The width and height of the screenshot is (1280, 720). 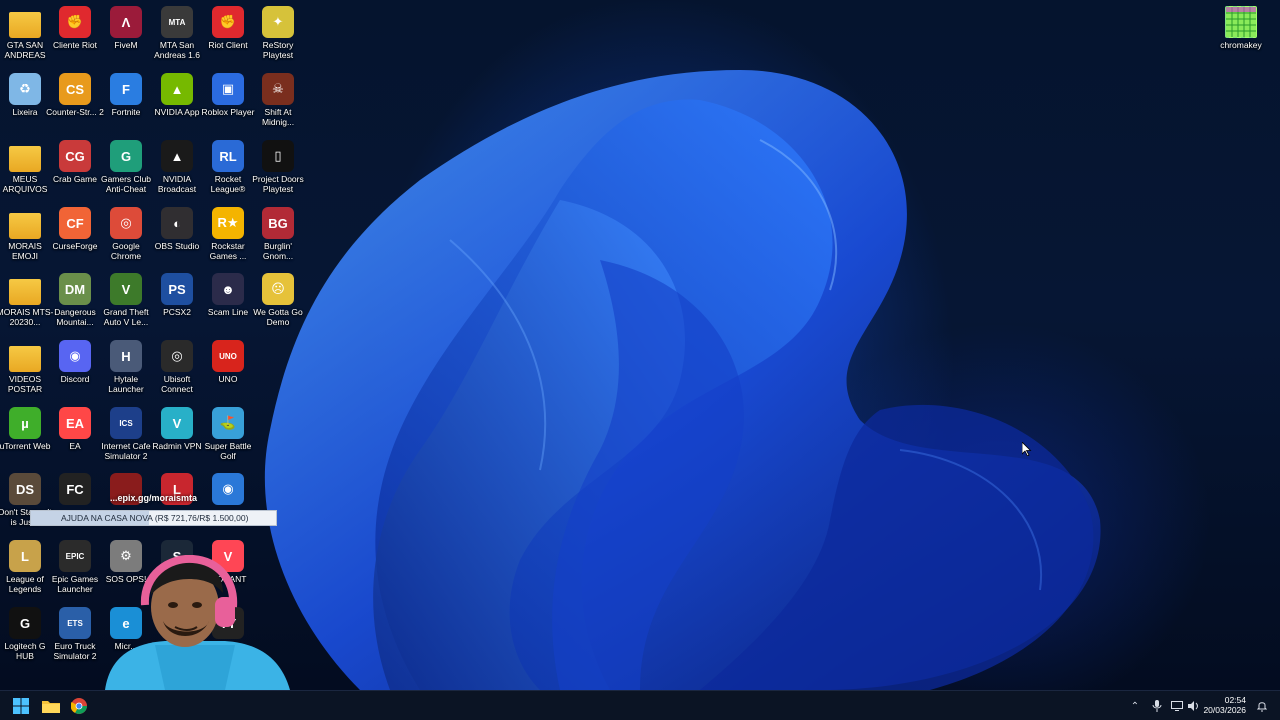 I want to click on taskbar: ⌃ 02:54 20/03/2026, so click(x=640, y=705).